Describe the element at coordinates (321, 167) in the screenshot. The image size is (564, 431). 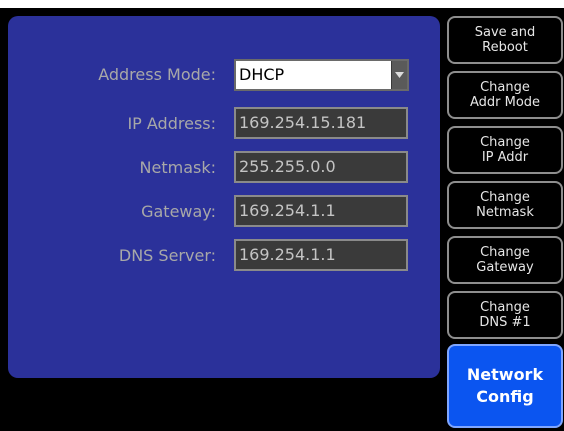
I see `netmask-field: 255.255.0.0` at that location.